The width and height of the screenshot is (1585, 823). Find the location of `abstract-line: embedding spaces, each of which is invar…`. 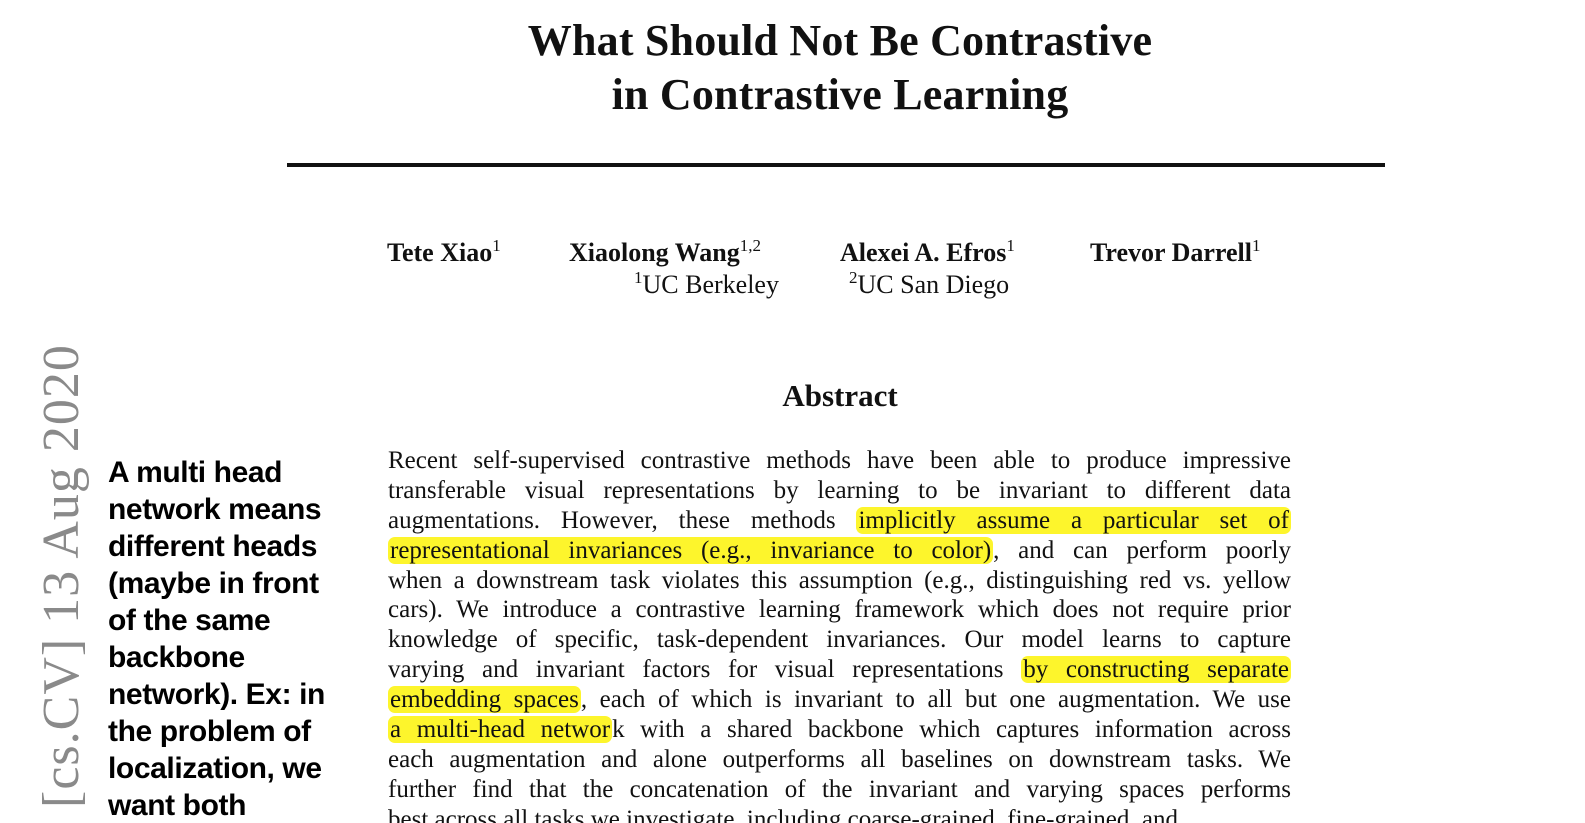

abstract-line: embedding spaces, each of which is invar… is located at coordinates (839, 700).